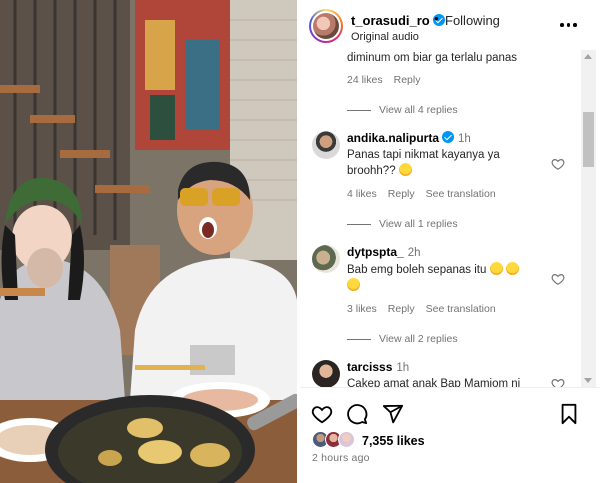  Describe the element at coordinates (588, 56) in the screenshot. I see `scroll-up-arrow-icon` at that location.